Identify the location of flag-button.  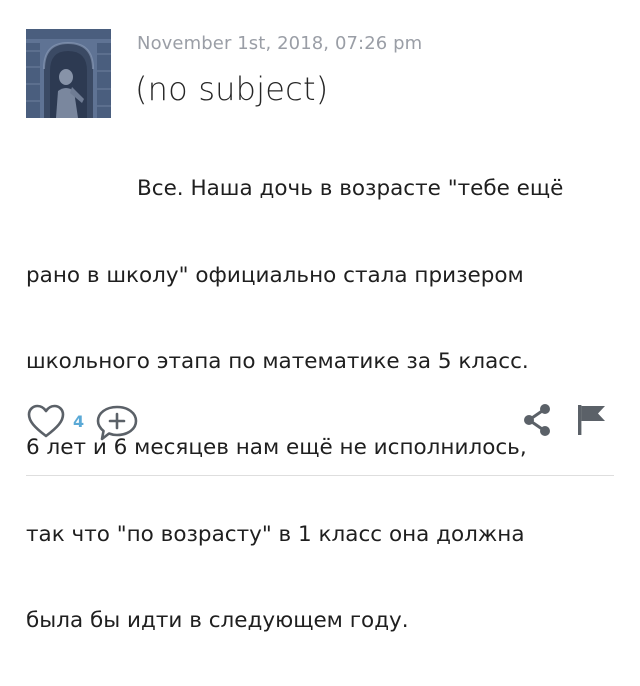
(591, 420).